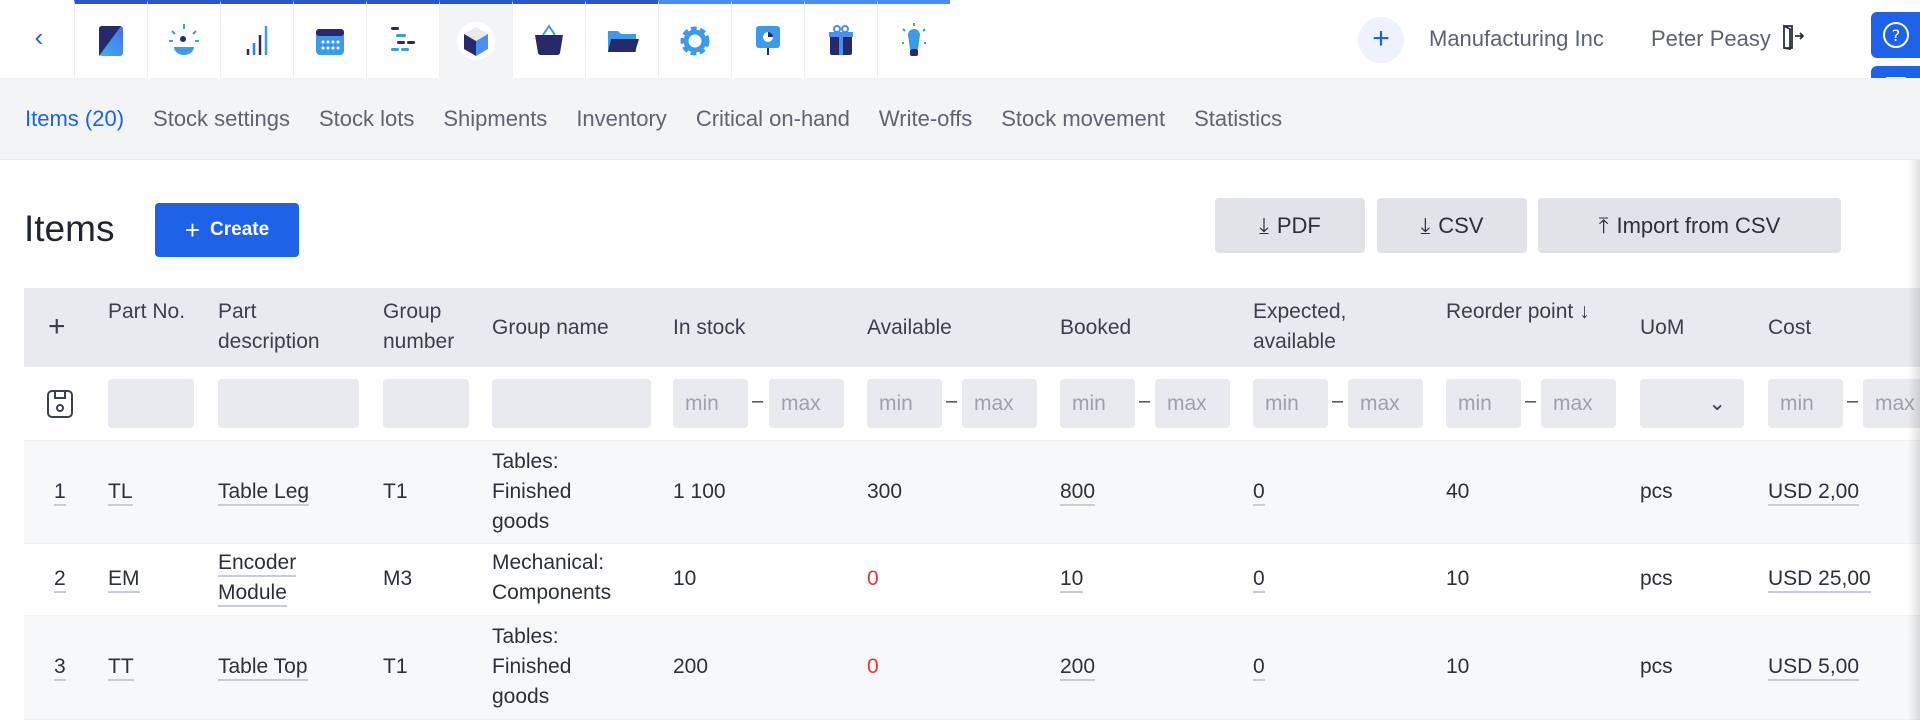 The image size is (1920, 720). Describe the element at coordinates (1516, 39) in the screenshot. I see `company-name: Manufacturing Inc` at that location.